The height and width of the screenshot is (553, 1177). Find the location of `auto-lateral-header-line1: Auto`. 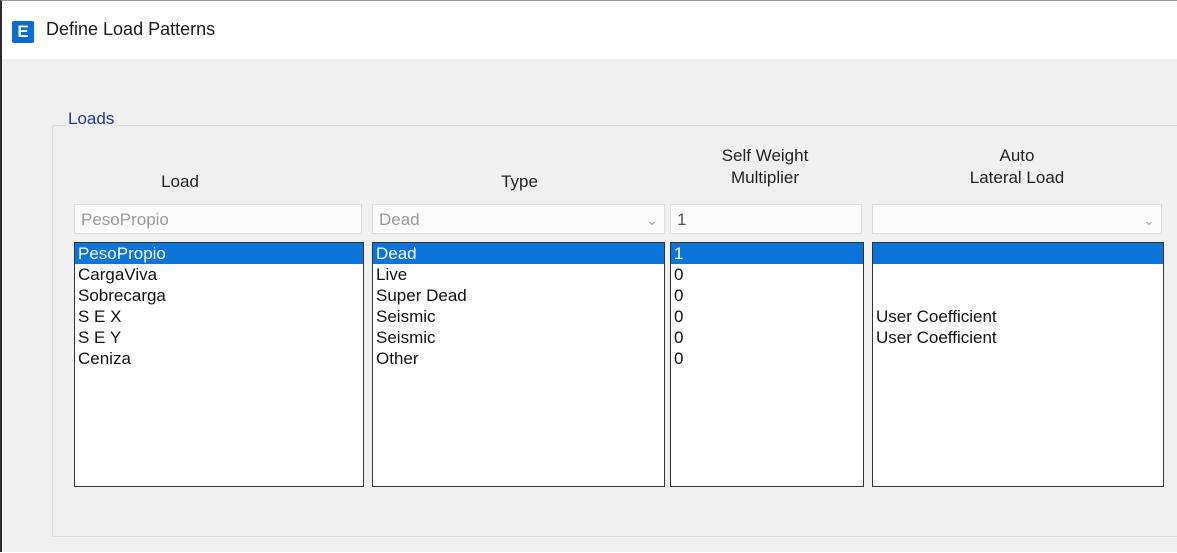

auto-lateral-header-line1: Auto is located at coordinates (1017, 155).